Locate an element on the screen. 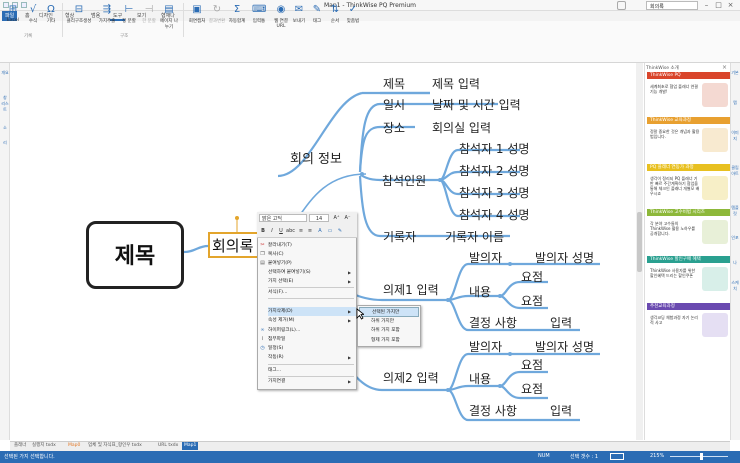 The width and height of the screenshot is (740, 463). education-image is located at coordinates (715, 140).